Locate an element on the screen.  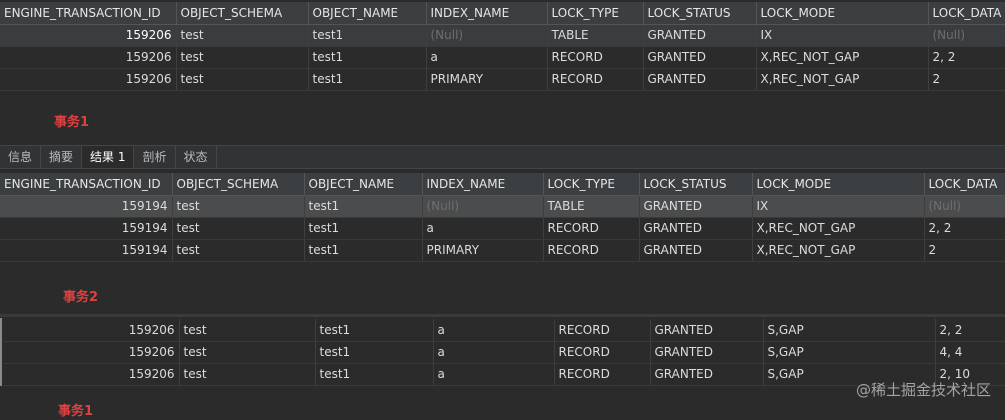
table-row: 159206 test test1 a RECORD GRANTED S,GAP 4, 4 is located at coordinates (504, 352).